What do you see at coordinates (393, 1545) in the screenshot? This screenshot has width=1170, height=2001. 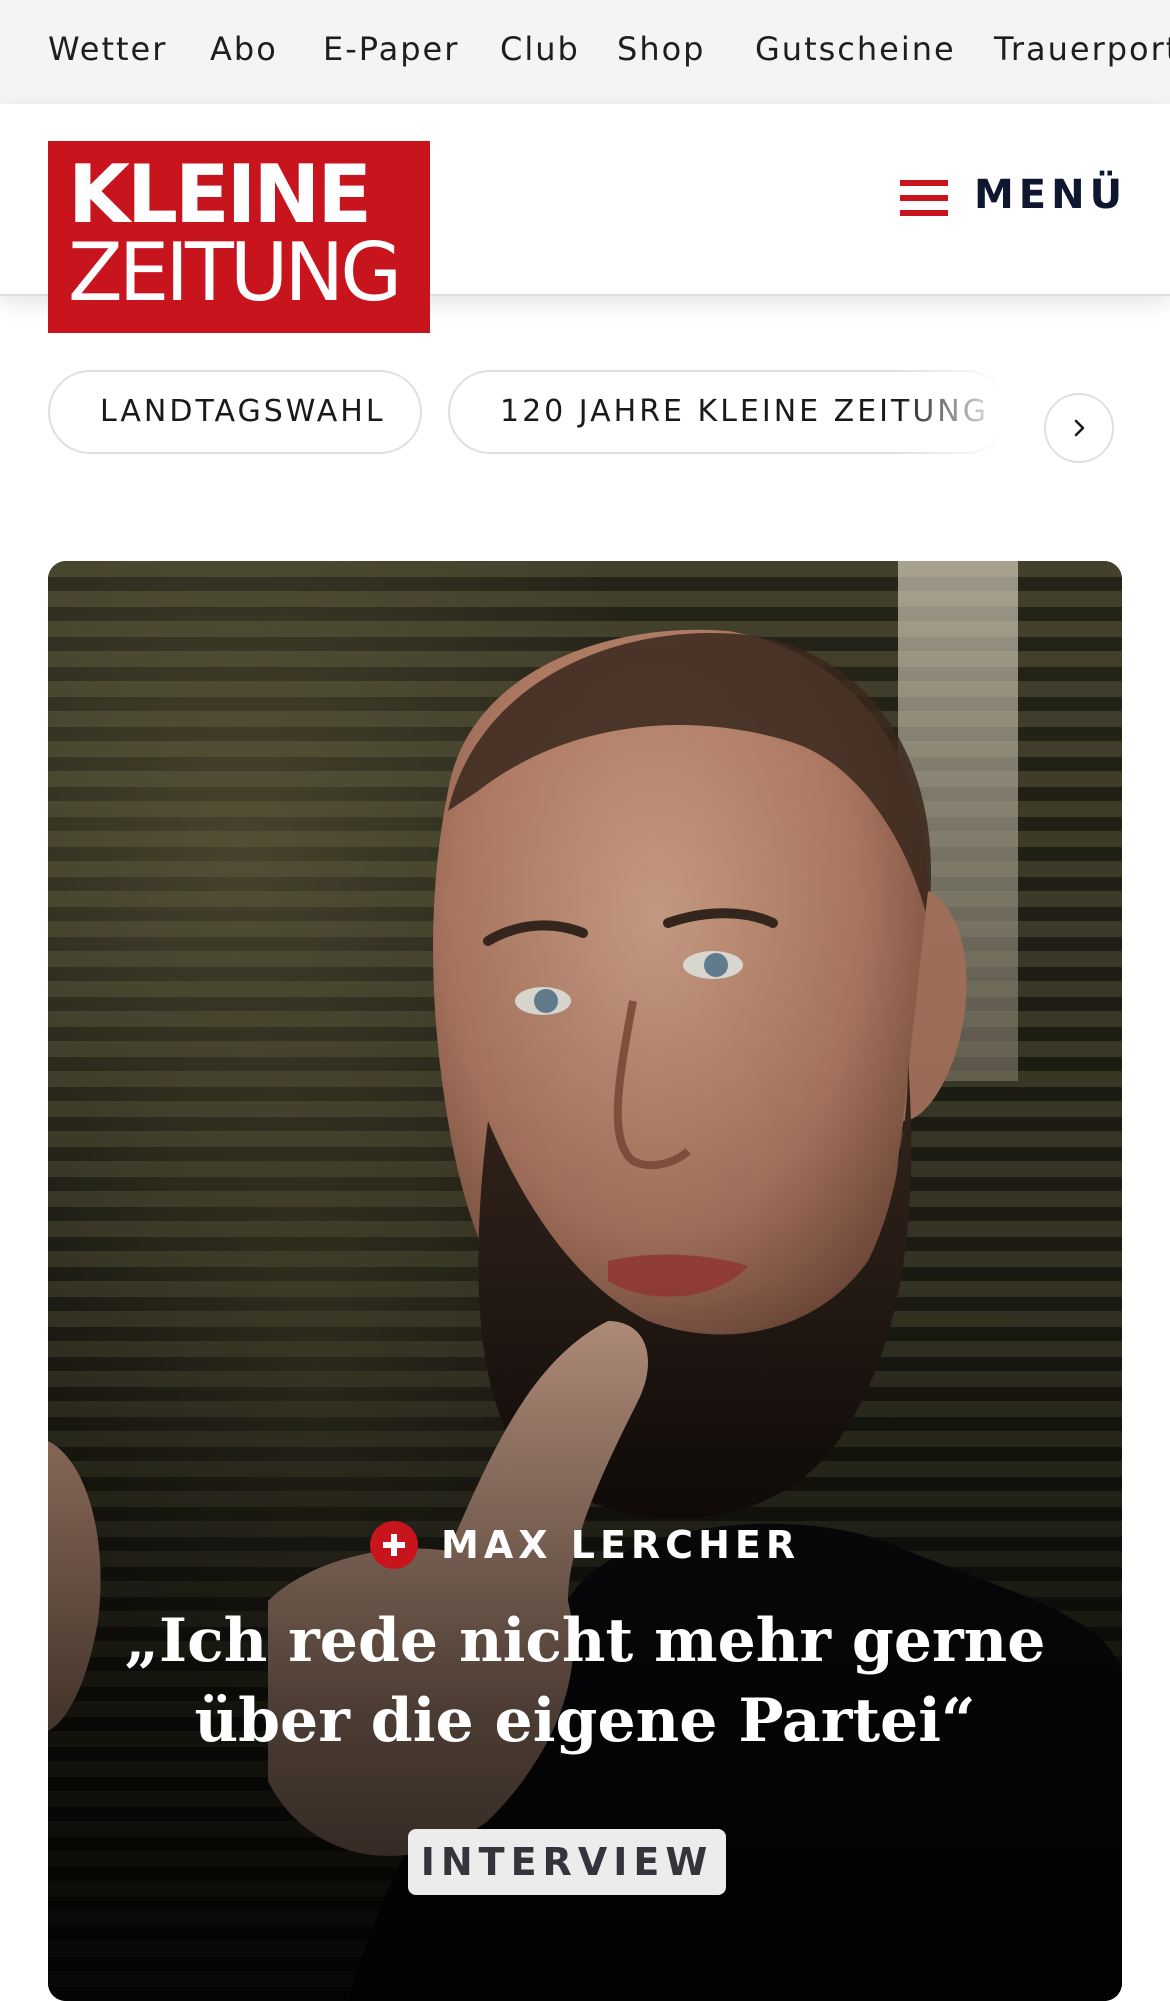 I see `plus-icon` at bounding box center [393, 1545].